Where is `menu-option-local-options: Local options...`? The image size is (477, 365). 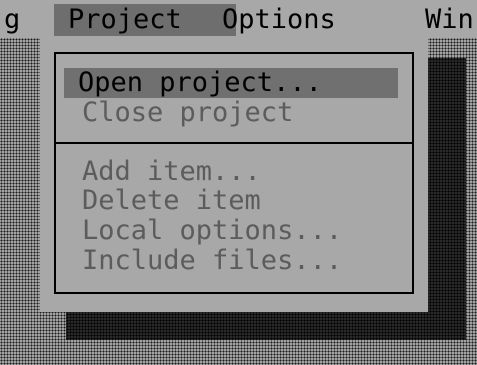
menu-option-local-options: Local options... is located at coordinates (212, 231).